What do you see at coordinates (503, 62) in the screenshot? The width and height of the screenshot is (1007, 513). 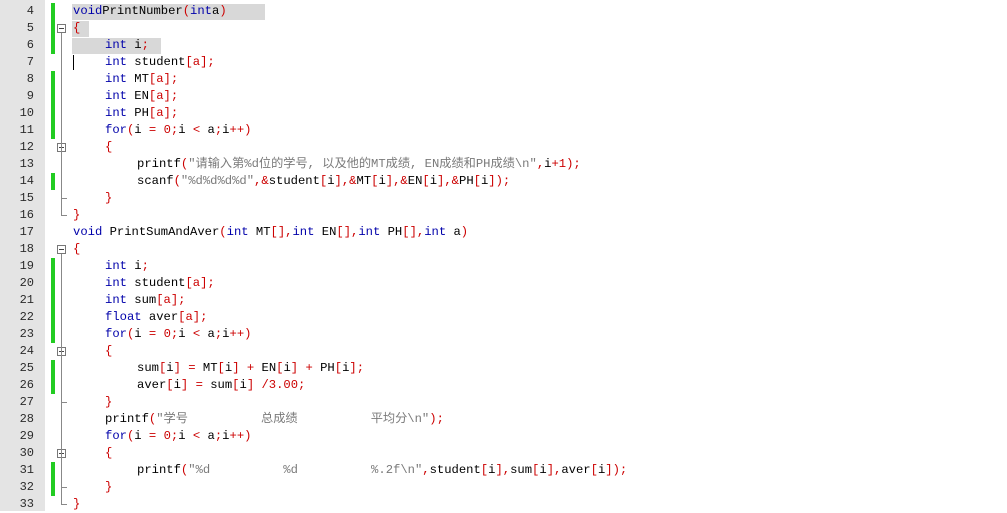 I see `code-line: 7 int student[a];` at bounding box center [503, 62].